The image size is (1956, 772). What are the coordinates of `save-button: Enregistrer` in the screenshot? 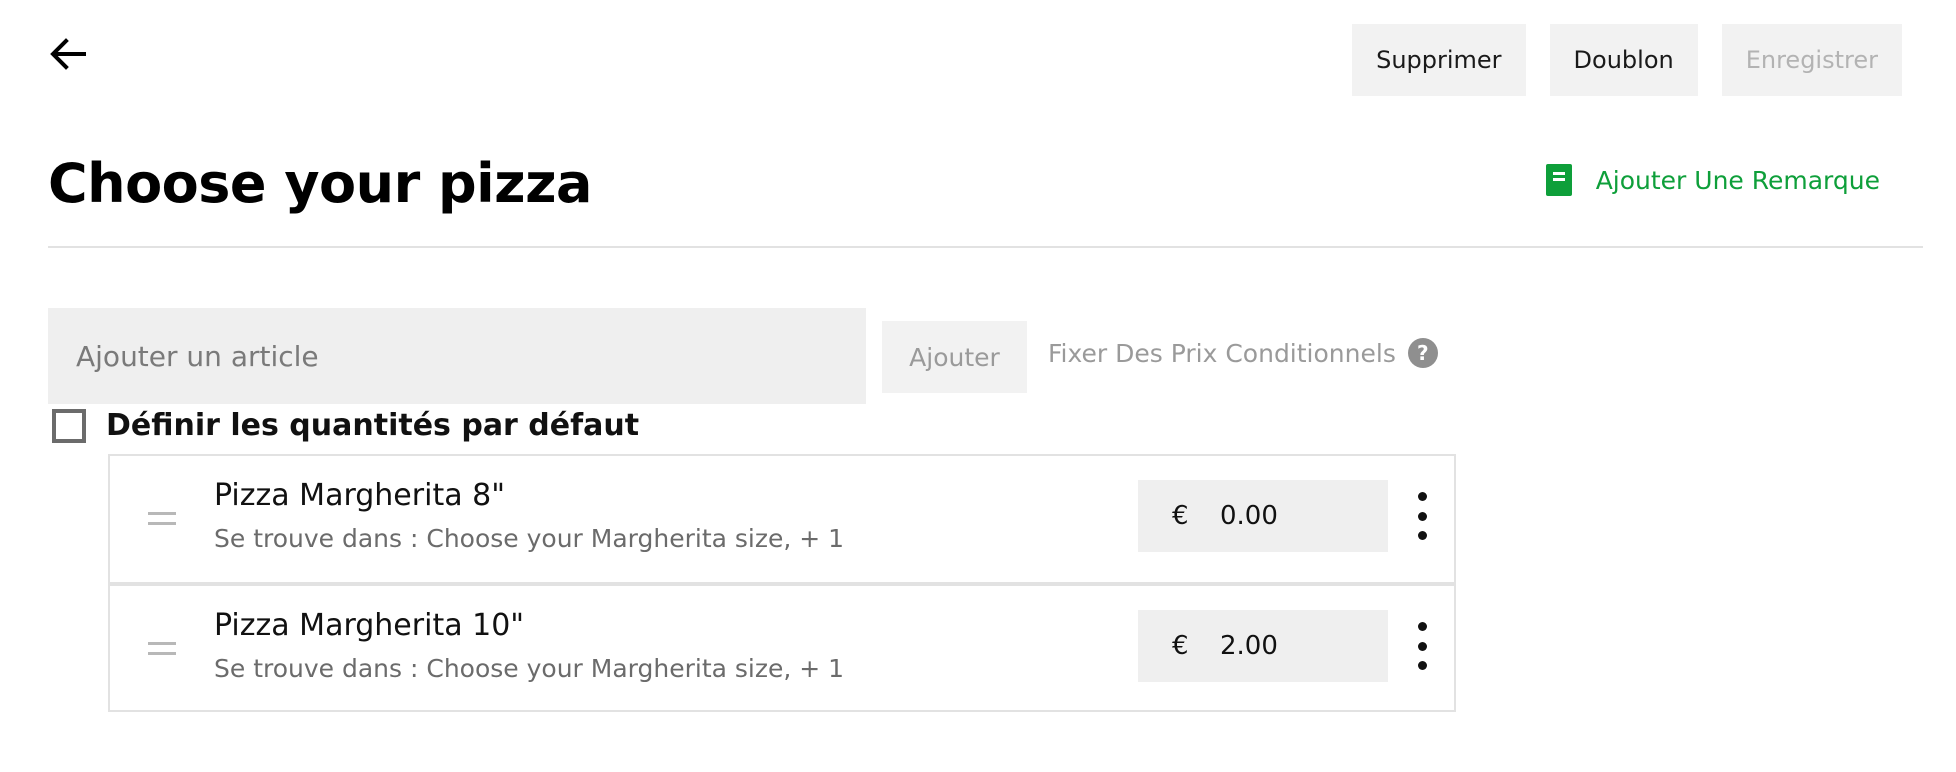 It's located at (1811, 60).